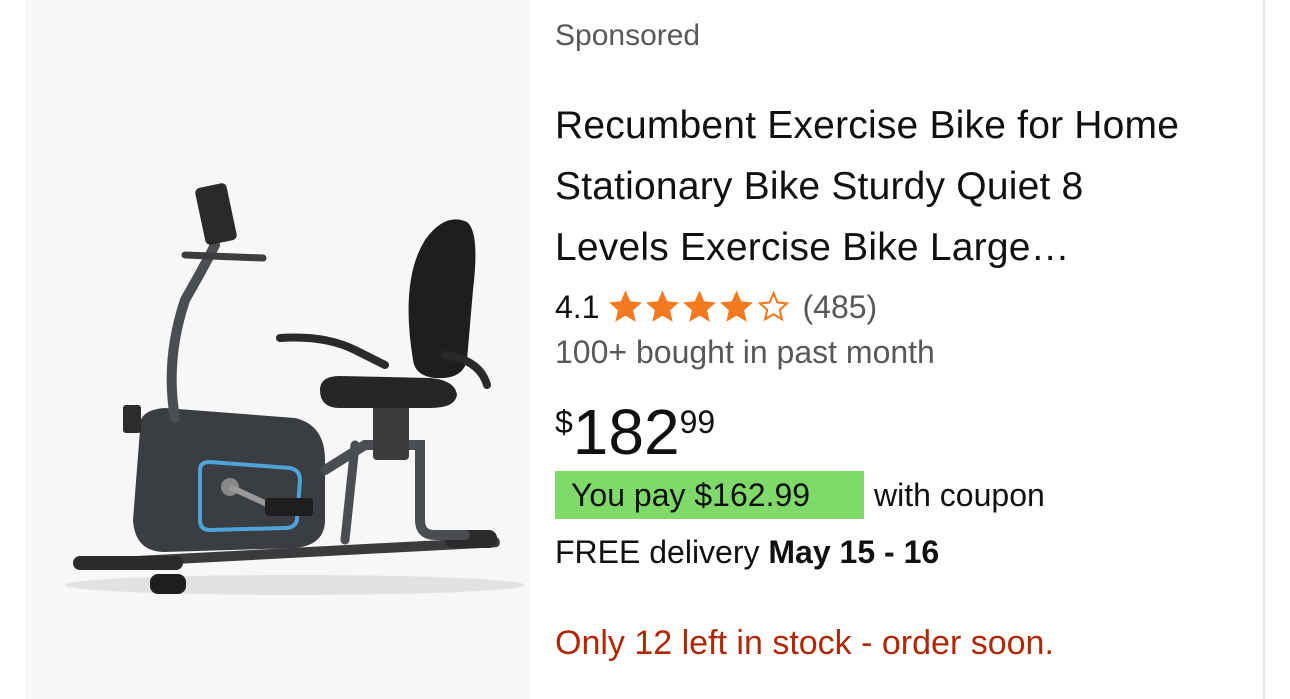 This screenshot has height=699, width=1290. What do you see at coordinates (662, 552) in the screenshot?
I see `delivery-prefix: FREE delivery` at bounding box center [662, 552].